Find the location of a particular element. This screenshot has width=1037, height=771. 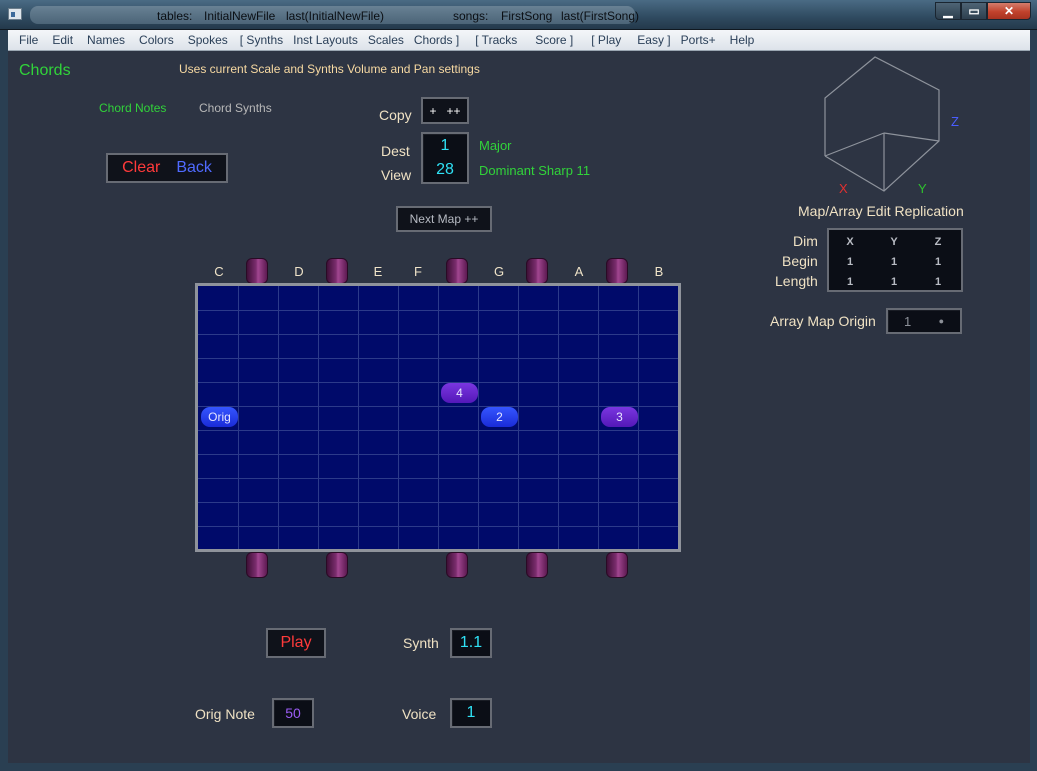

menu-help: Help is located at coordinates (742, 40).